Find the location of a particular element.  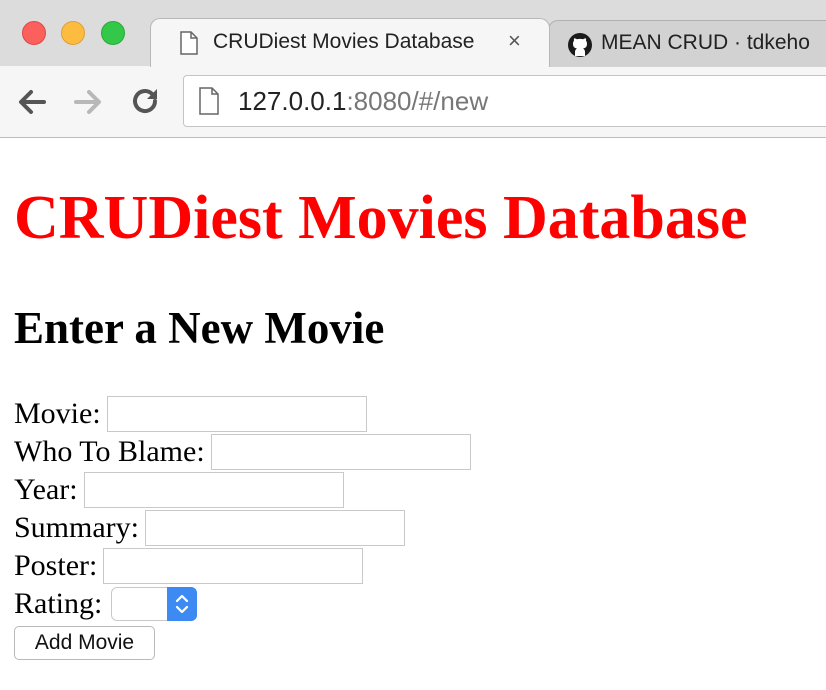

movie-input is located at coordinates (236, 414).